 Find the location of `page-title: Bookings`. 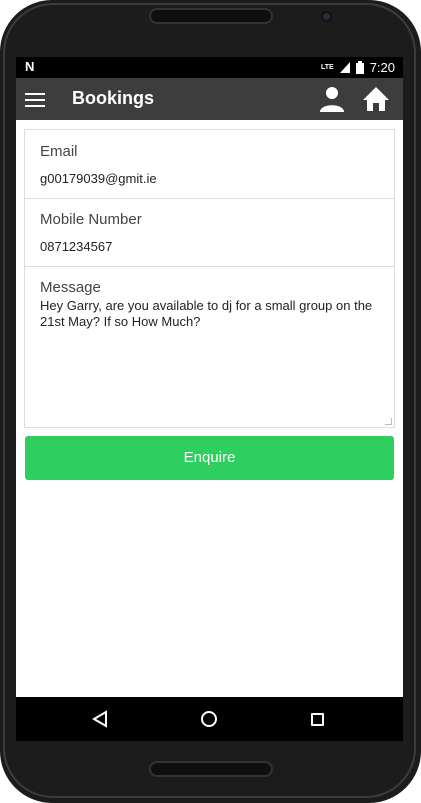

page-title: Bookings is located at coordinates (113, 98).